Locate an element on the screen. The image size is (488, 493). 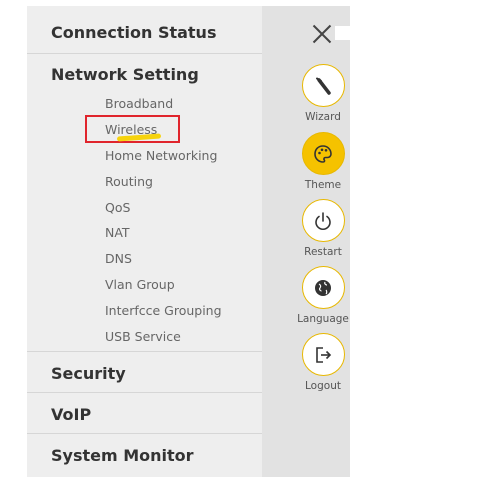
section-label: VoIP is located at coordinates (71, 414).